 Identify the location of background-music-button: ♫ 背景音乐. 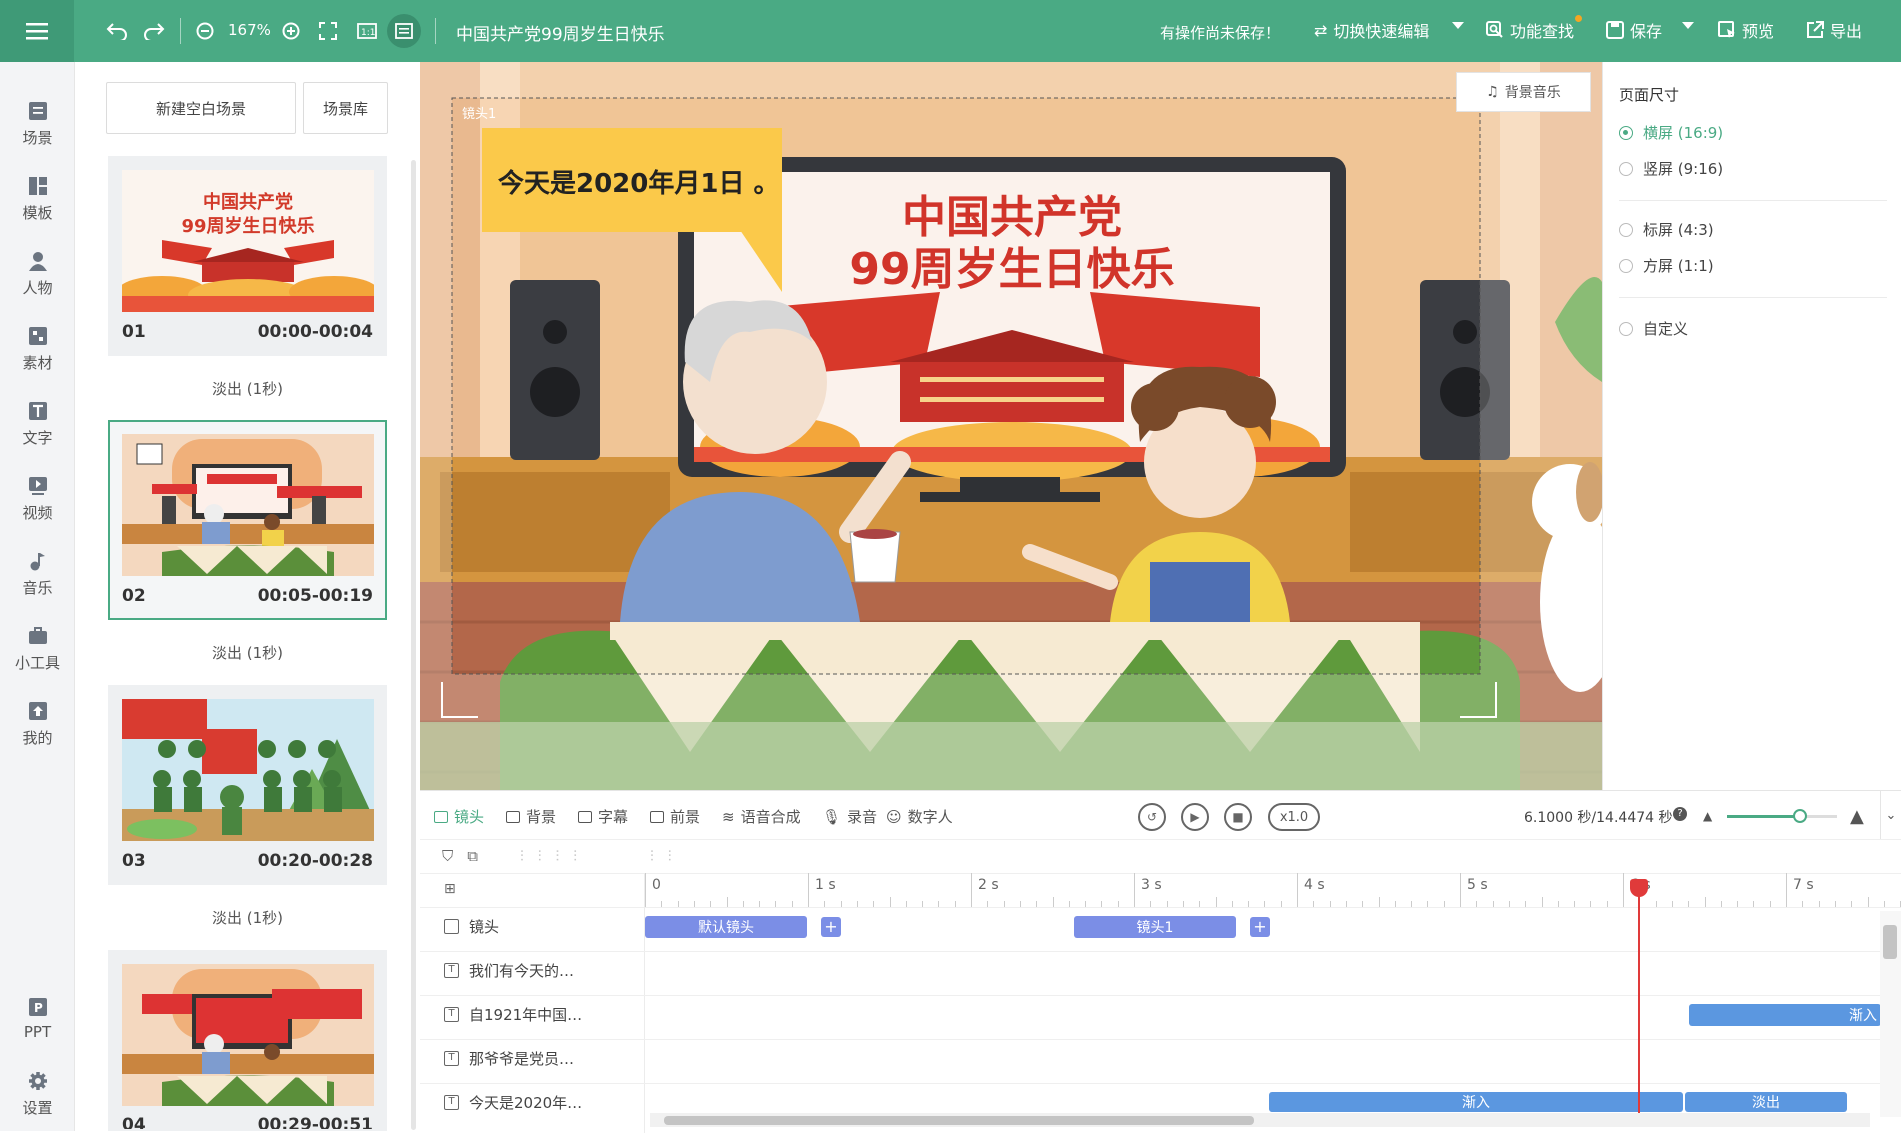
(1523, 92).